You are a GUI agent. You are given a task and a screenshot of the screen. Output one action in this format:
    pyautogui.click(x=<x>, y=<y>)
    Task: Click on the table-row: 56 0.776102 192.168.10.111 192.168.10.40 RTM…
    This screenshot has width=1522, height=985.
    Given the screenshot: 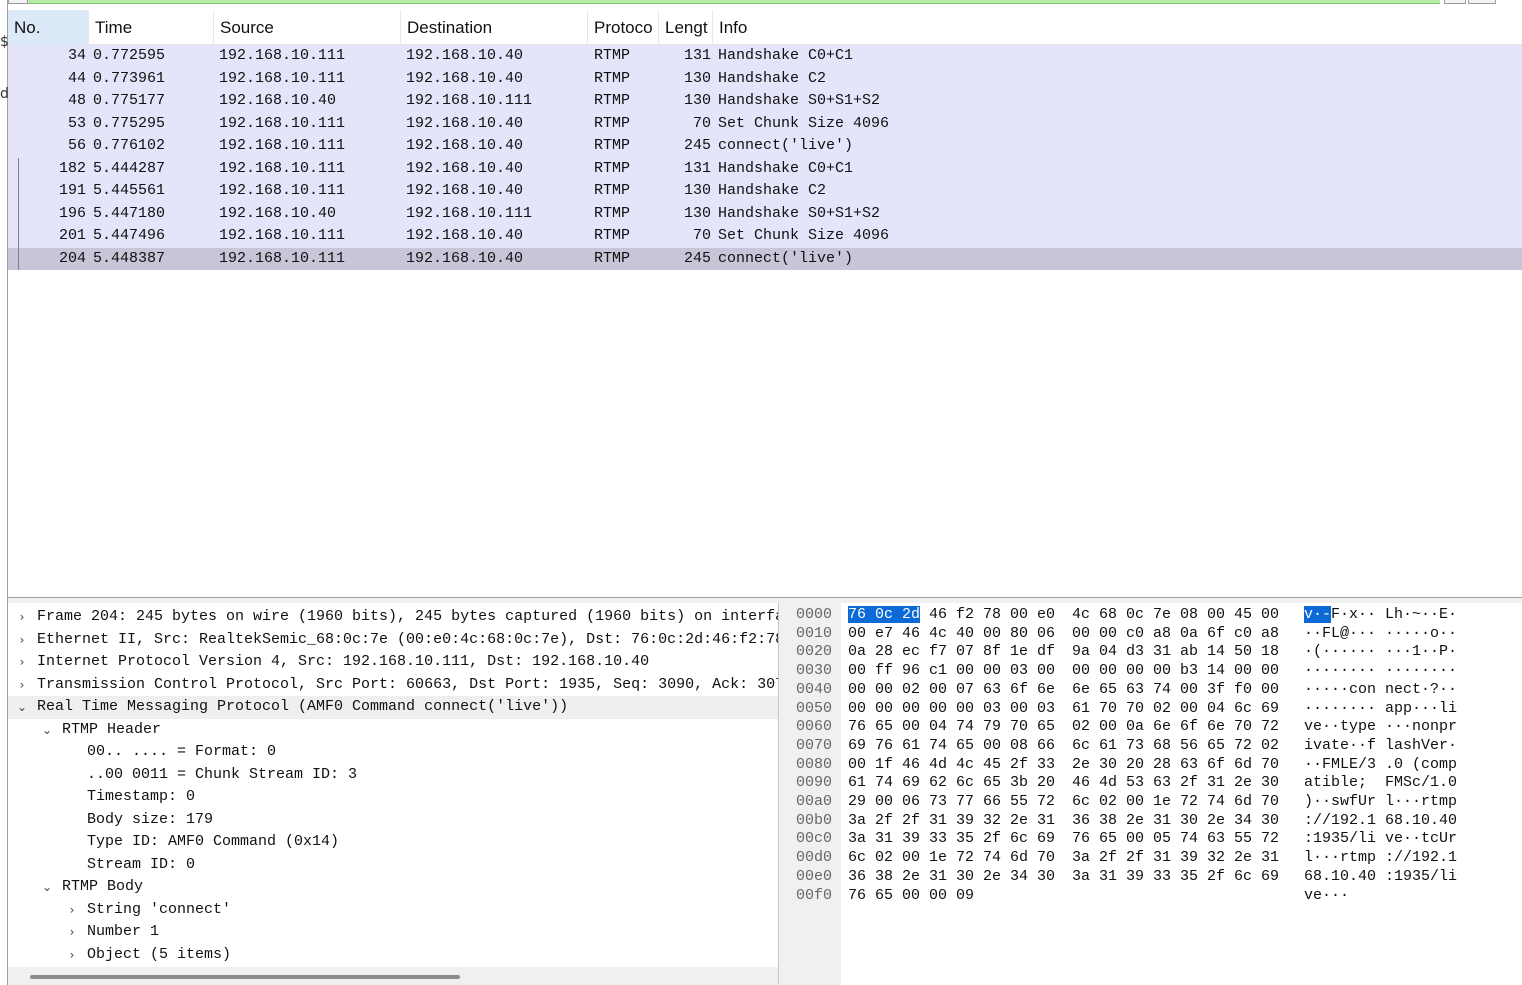 What is the action you would take?
    pyautogui.click(x=765, y=146)
    